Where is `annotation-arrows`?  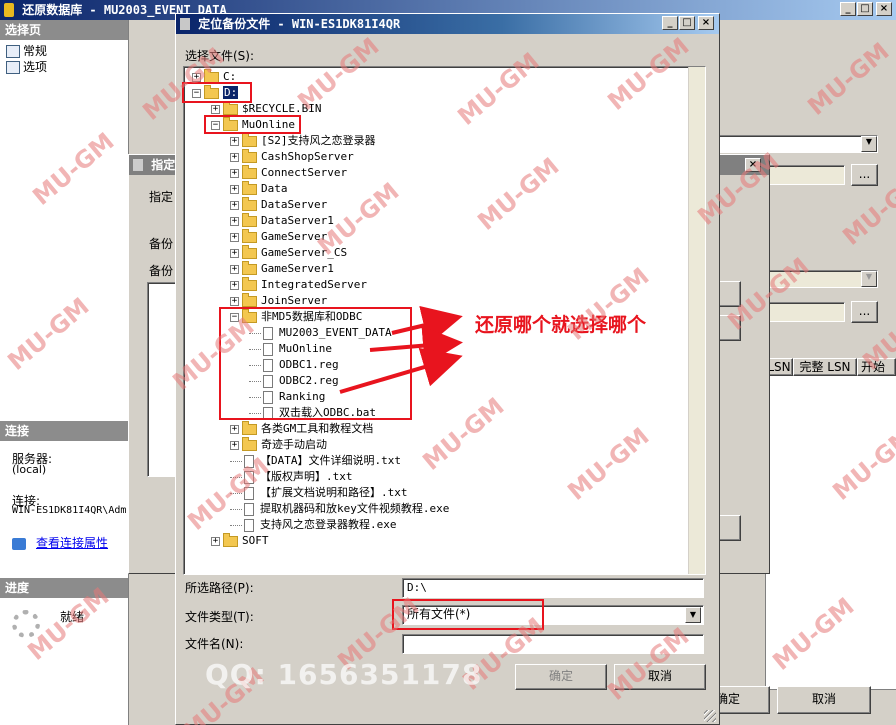 annotation-arrows is located at coordinates (401, 349).